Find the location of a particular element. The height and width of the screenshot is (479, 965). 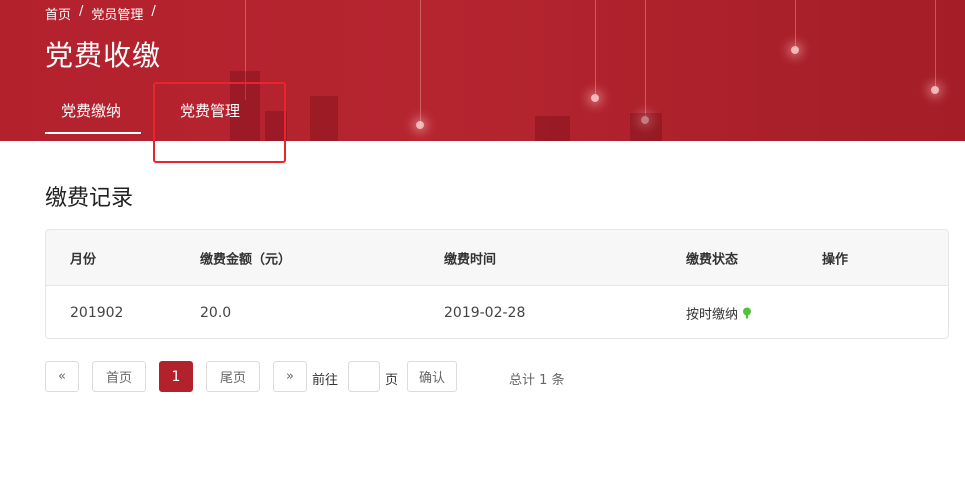

header-status: 缴费状态 is located at coordinates (712, 259).